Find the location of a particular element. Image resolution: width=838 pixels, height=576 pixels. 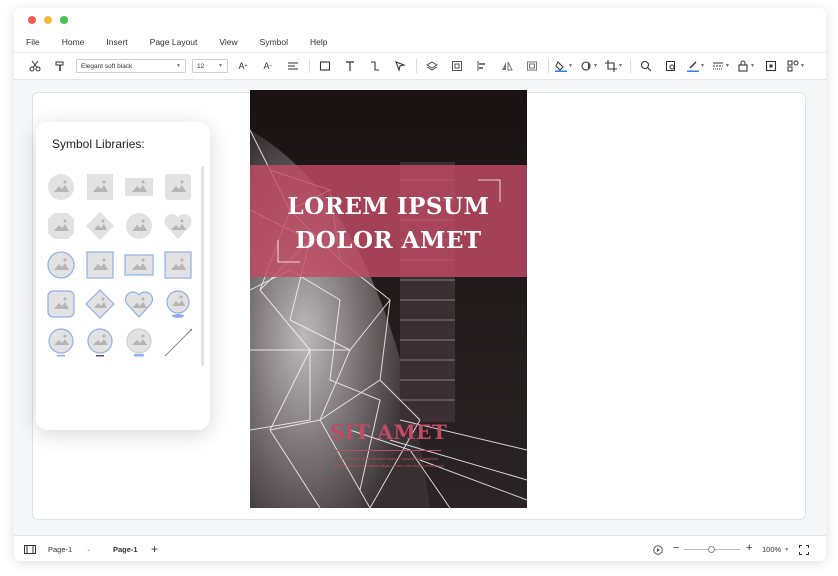

rectangle-icon is located at coordinates (325, 66).